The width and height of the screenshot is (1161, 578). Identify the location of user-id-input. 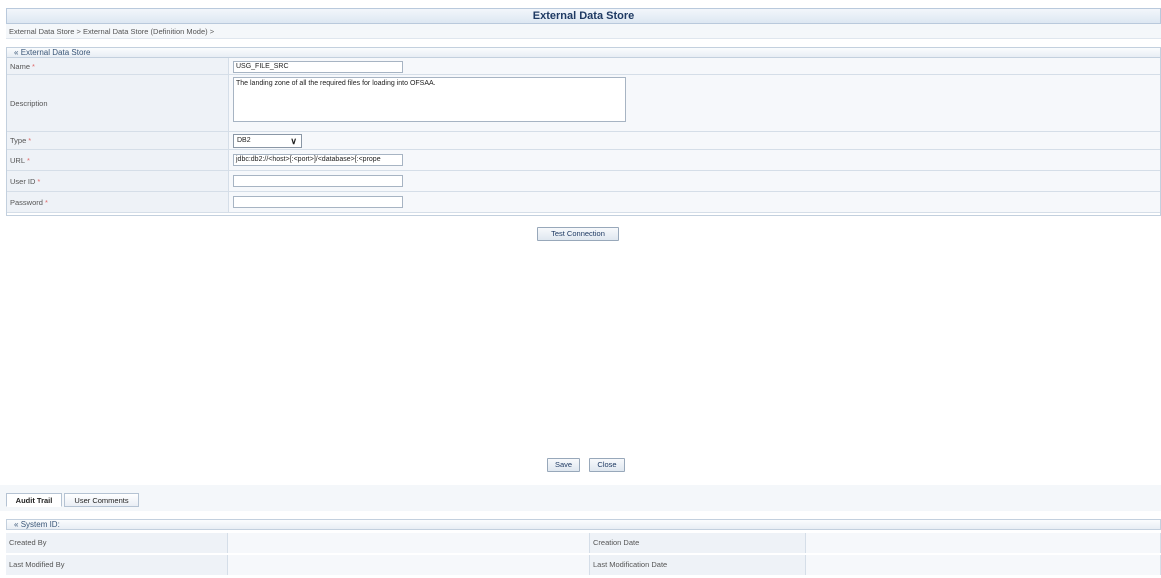
(318, 181).